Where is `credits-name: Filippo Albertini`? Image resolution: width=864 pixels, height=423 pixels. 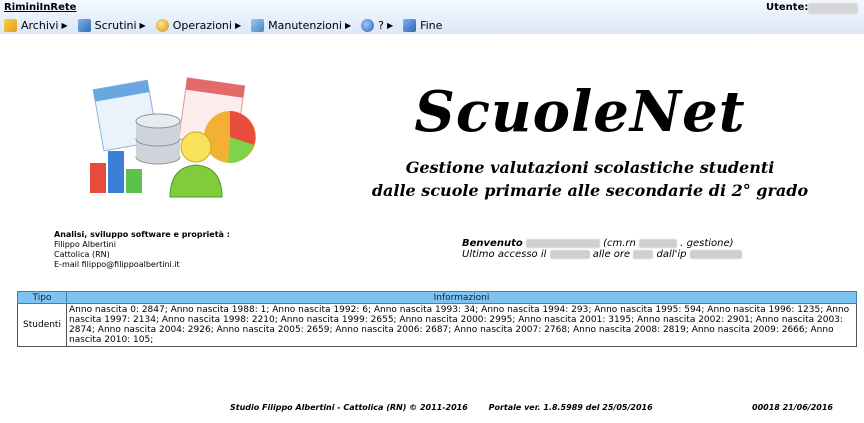
credits-name: Filippo Albertini is located at coordinates (85, 244).